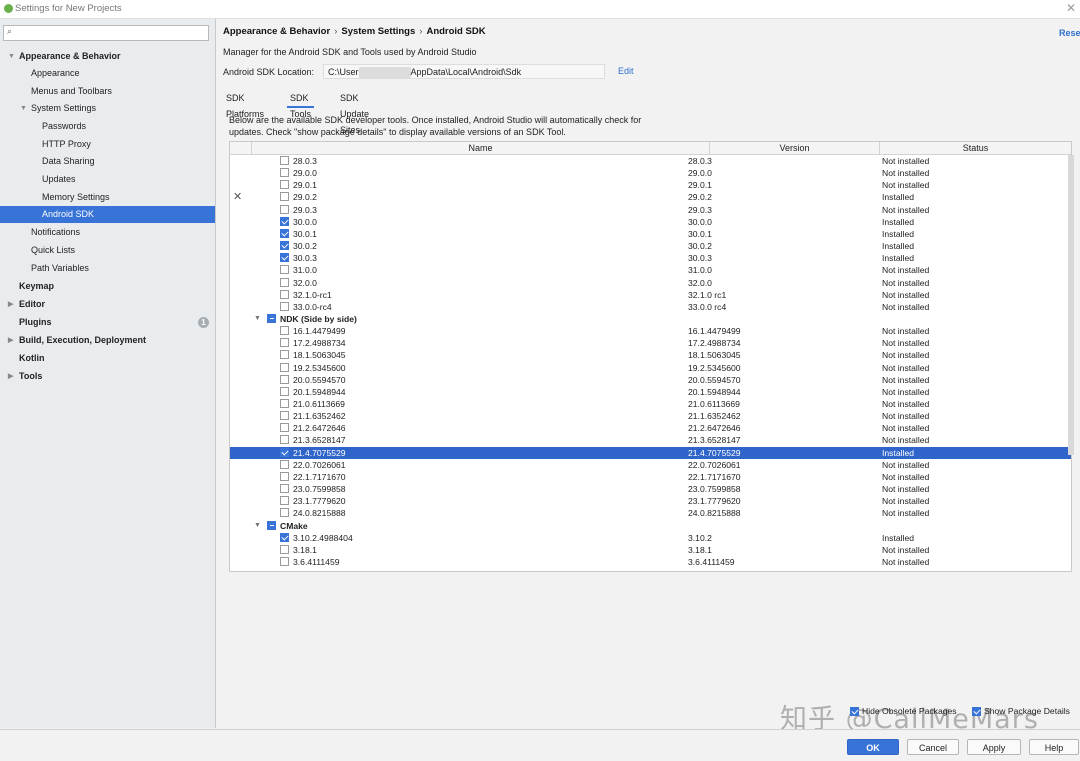 The height and width of the screenshot is (761, 1080). I want to click on sidebar-item: Notifications, so click(107, 232).